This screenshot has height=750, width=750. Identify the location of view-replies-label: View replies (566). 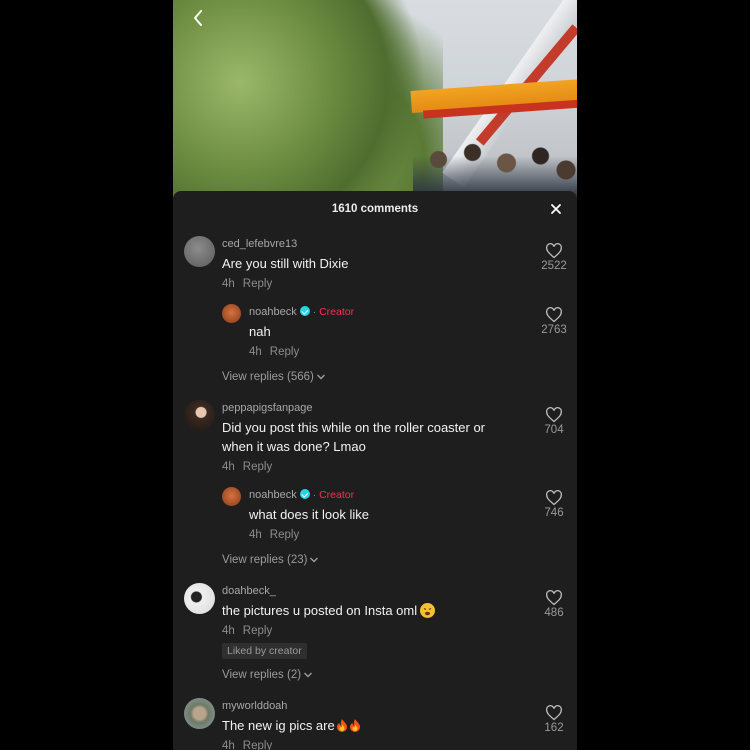
(268, 377).